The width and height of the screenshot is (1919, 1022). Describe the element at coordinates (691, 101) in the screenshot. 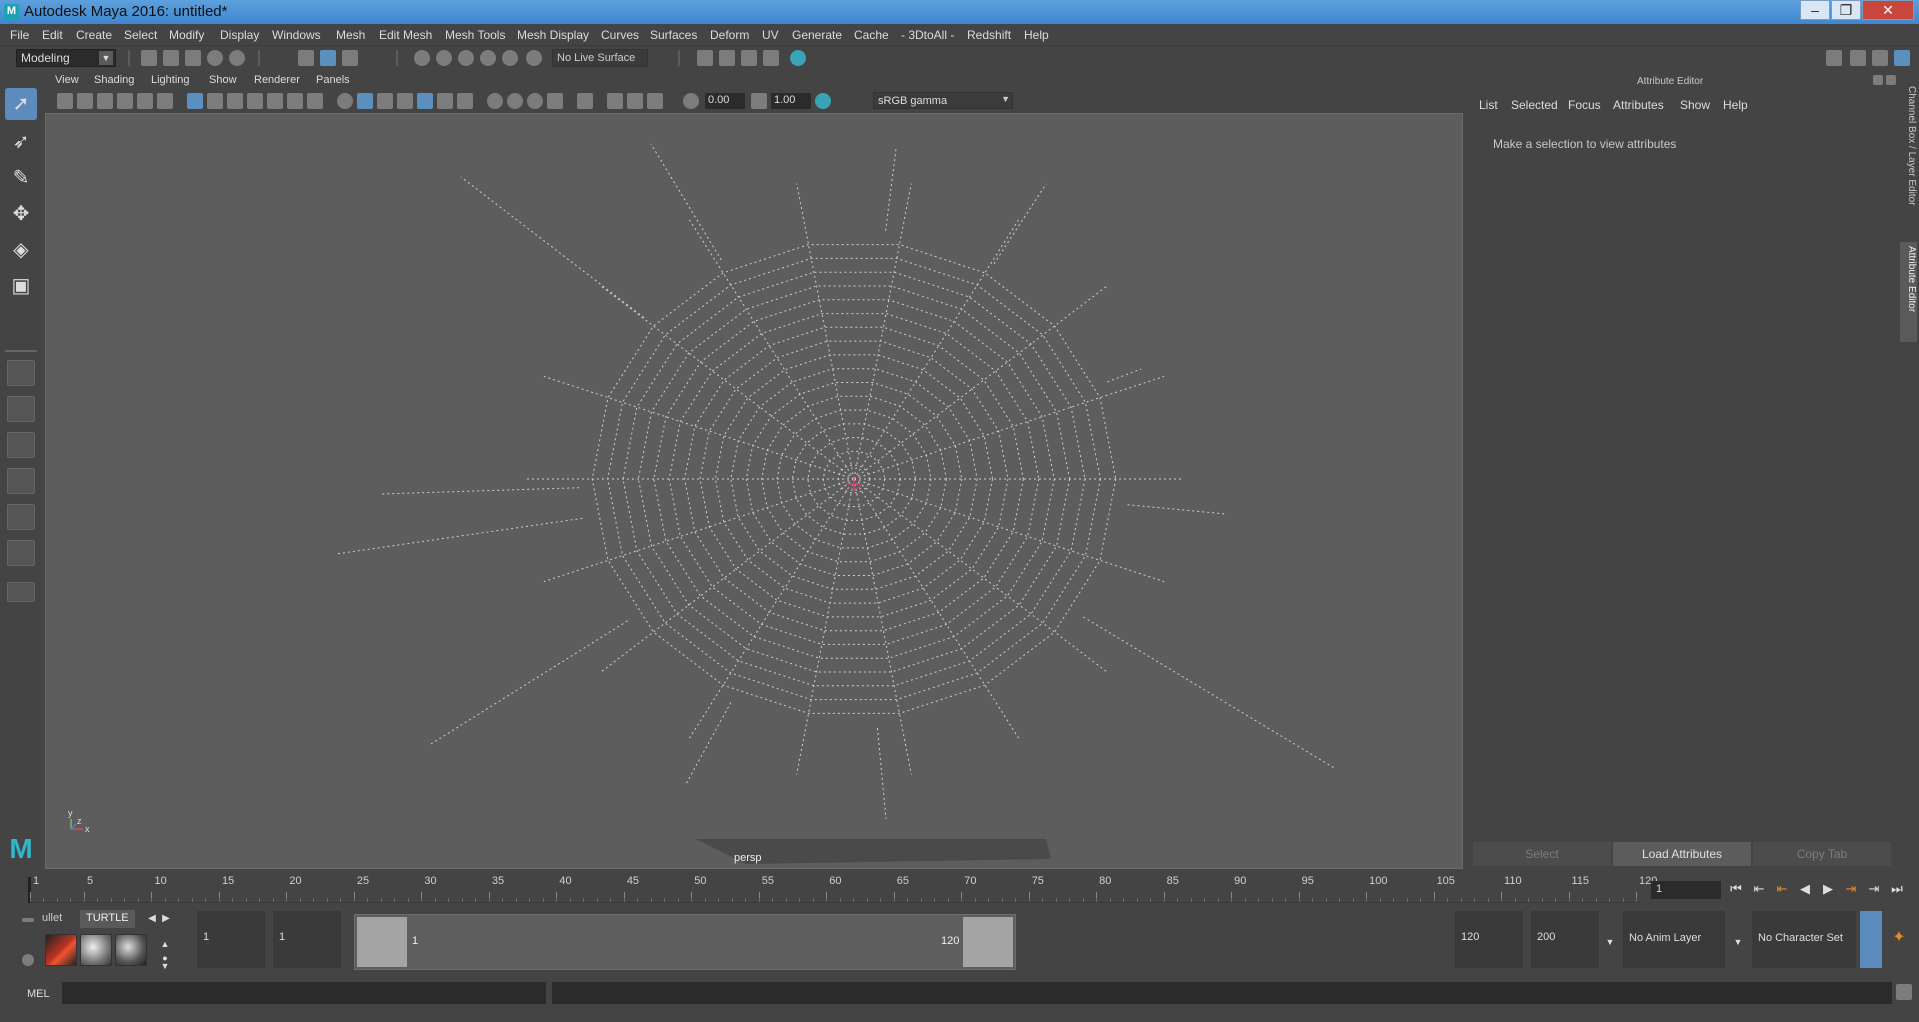

I see `exposure-icon` at that location.